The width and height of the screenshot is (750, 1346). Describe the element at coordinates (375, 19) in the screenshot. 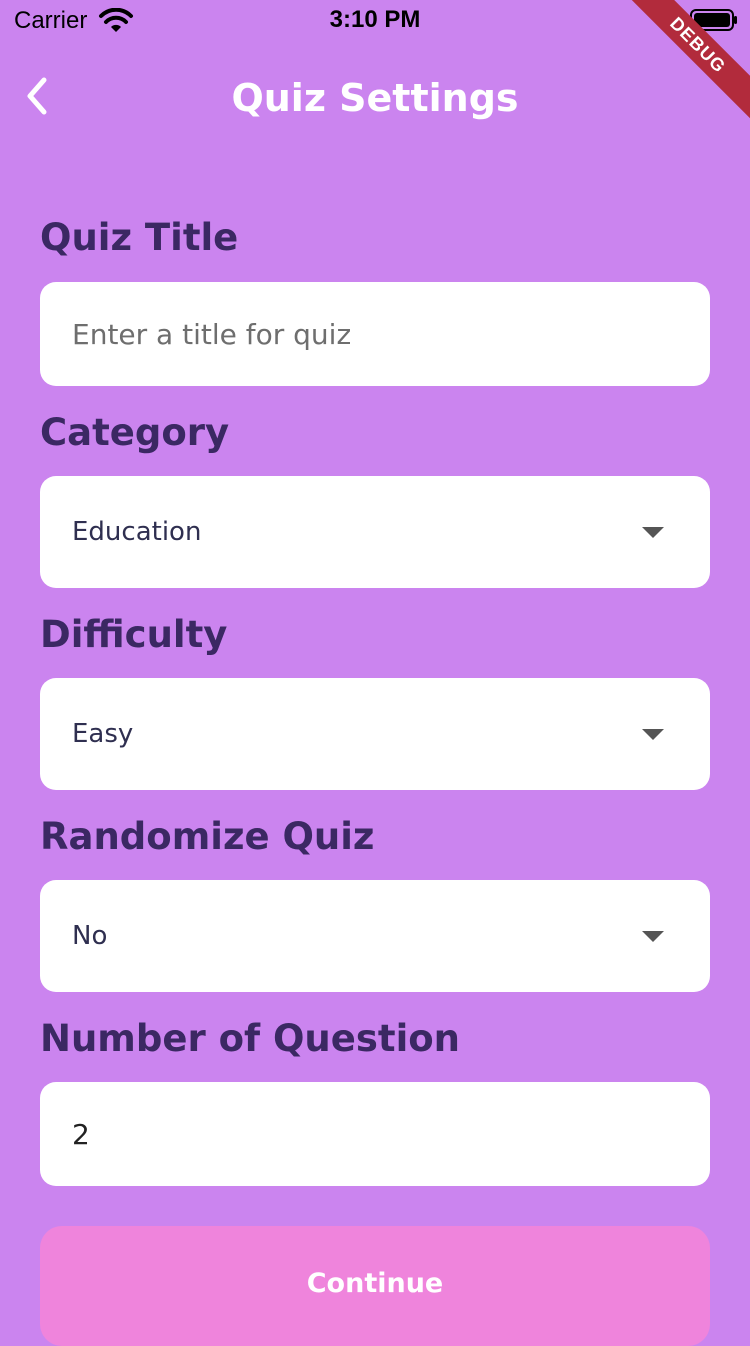

I see `status-time: 3:10 PM` at that location.